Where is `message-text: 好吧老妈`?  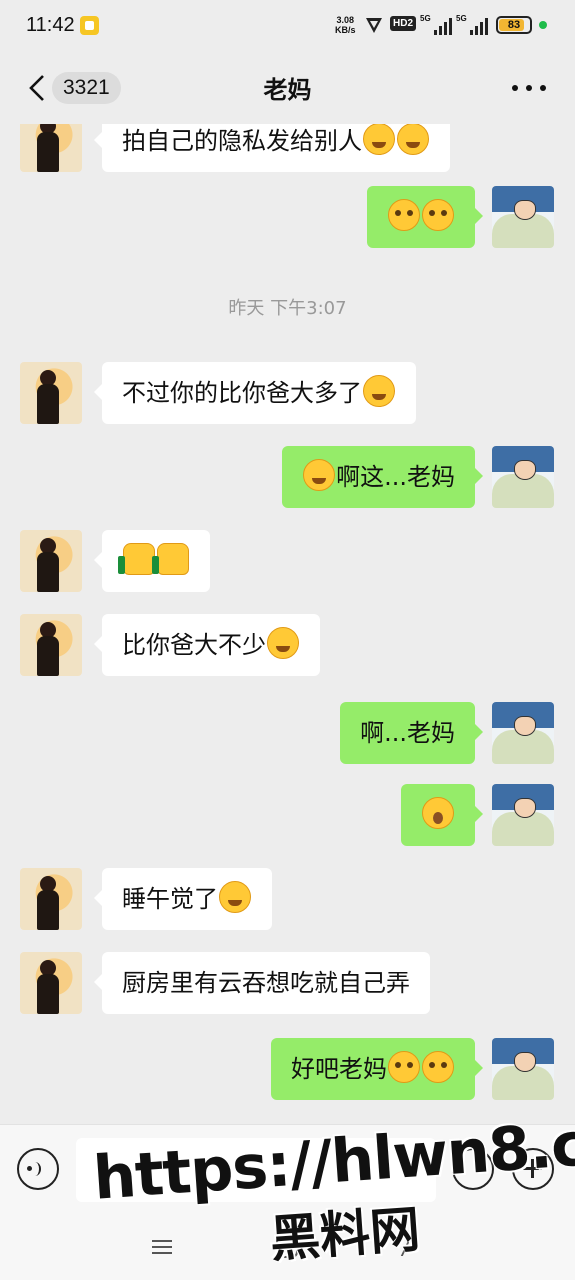 message-text: 好吧老妈 is located at coordinates (339, 1069).